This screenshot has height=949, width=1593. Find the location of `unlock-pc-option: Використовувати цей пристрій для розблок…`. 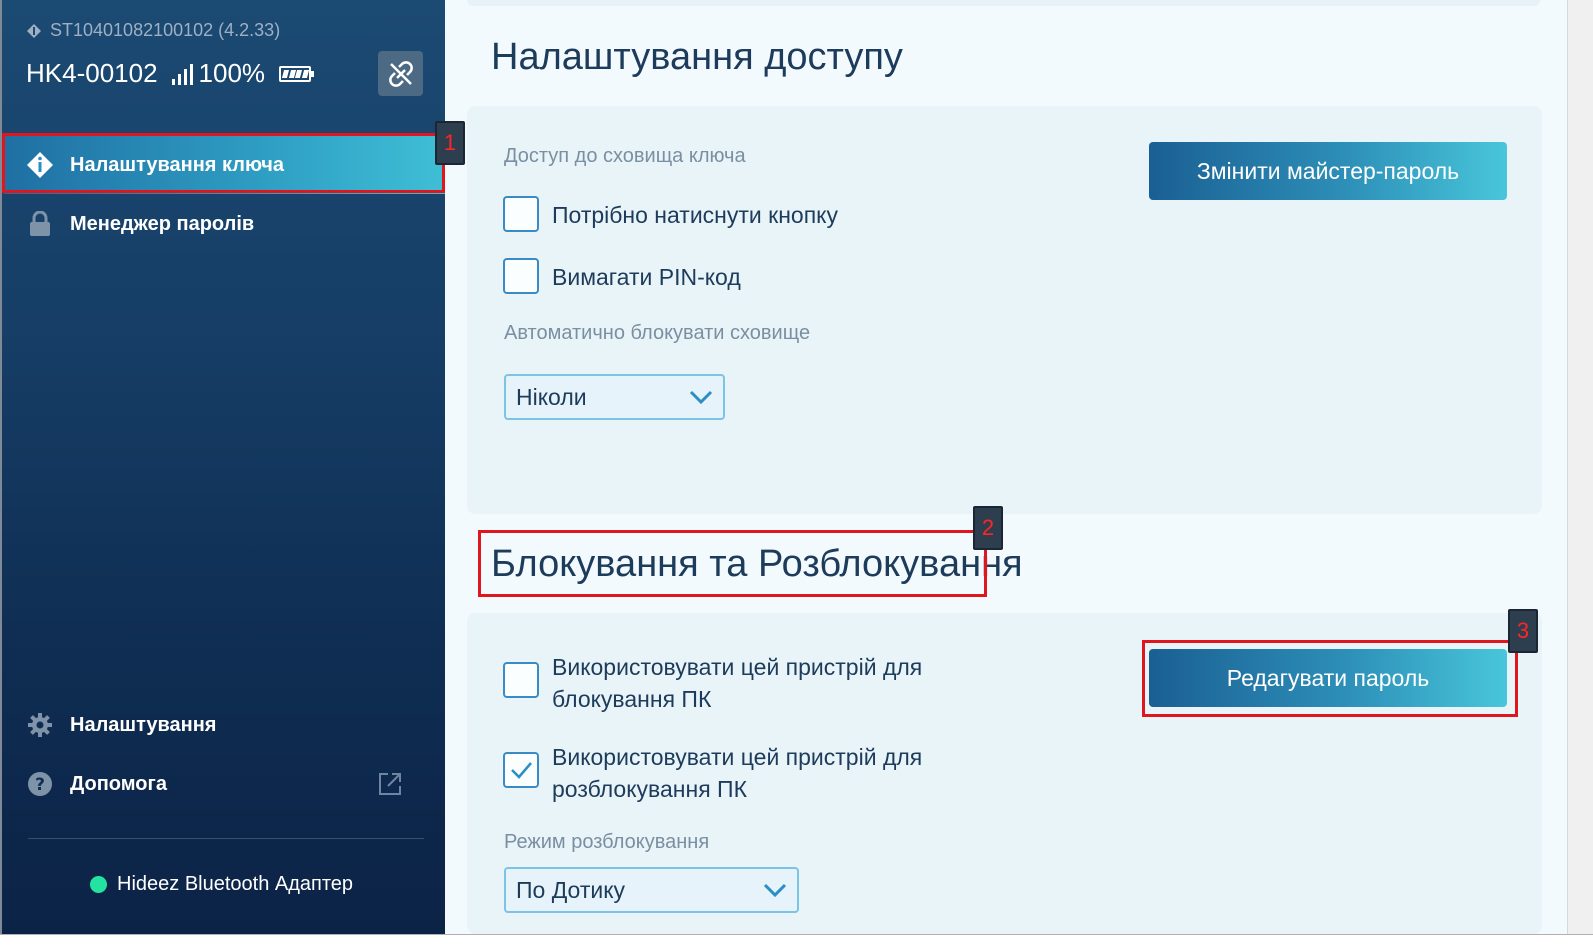

unlock-pc-option: Використовувати цей пристрій для розблок… is located at coordinates (712, 773).